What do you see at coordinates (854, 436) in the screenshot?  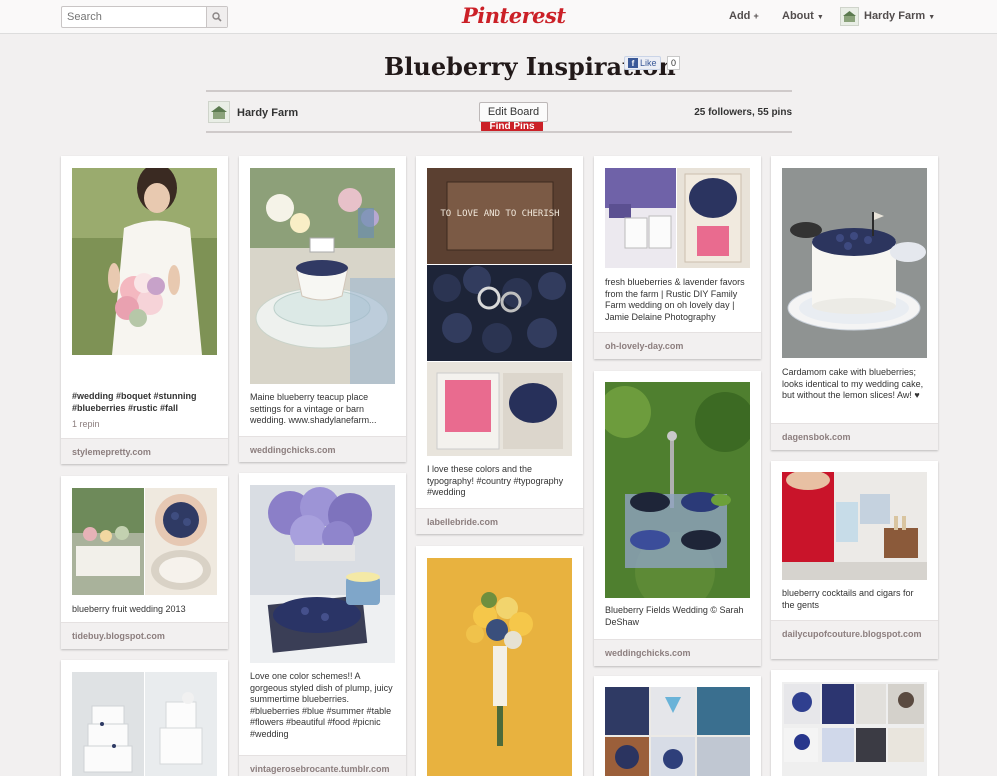 I see `pin-source: dagensbok.com` at bounding box center [854, 436].